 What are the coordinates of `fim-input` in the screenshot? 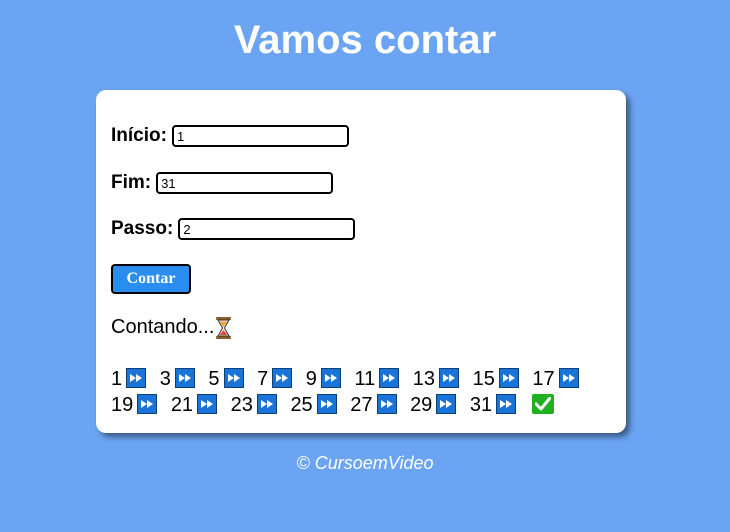 It's located at (245, 183).